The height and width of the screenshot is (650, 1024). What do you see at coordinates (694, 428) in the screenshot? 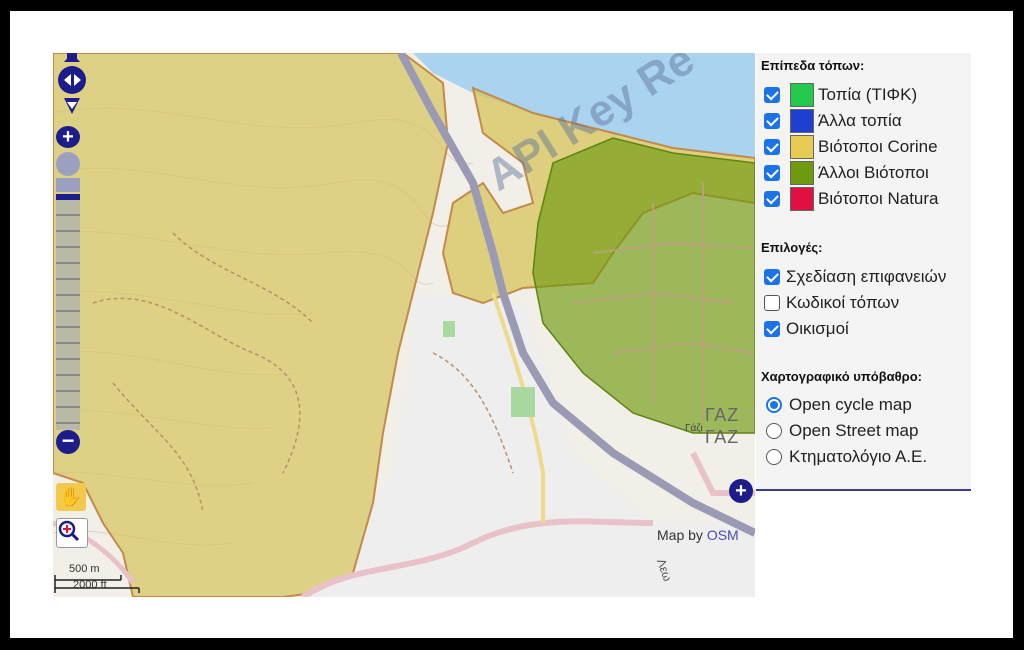
I see `town-small-label: Γάζι` at bounding box center [694, 428].